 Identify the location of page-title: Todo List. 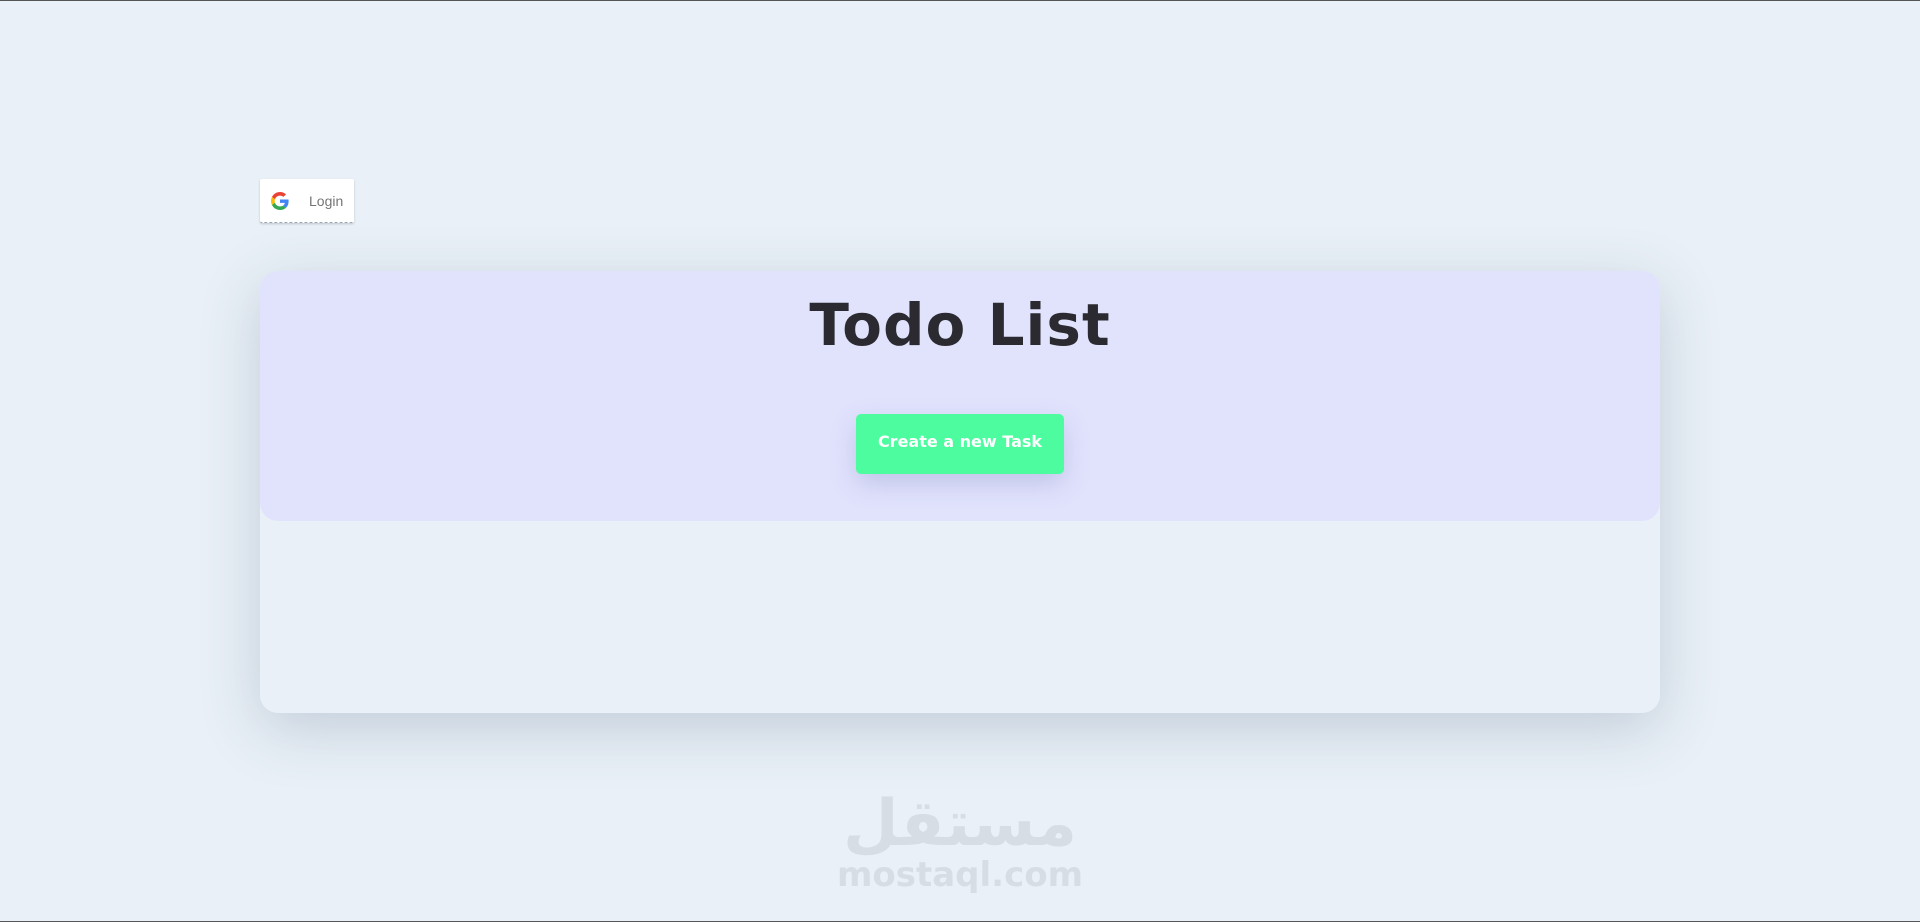
(960, 325).